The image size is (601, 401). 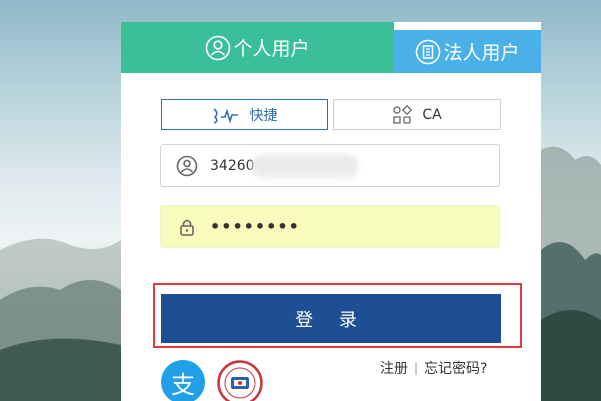 I want to click on tab-legal-label: 法人用户, so click(x=481, y=53).